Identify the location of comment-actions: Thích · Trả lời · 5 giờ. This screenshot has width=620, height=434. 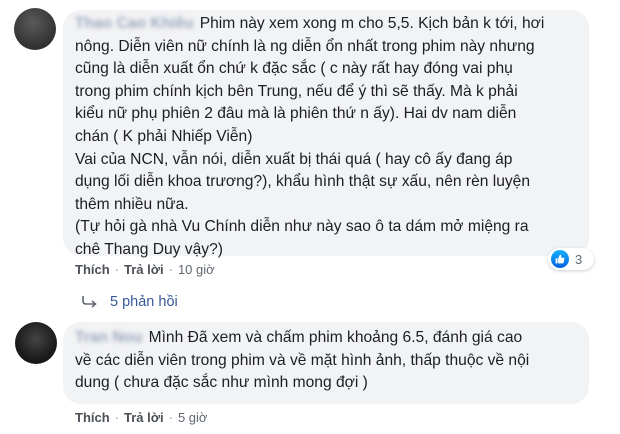
(141, 417).